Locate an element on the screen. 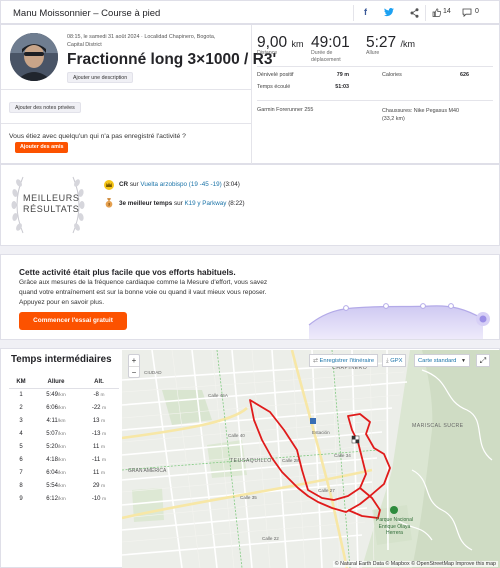 The width and height of the screenshot is (500, 568). route-icon: ⇄ is located at coordinates (315, 361).